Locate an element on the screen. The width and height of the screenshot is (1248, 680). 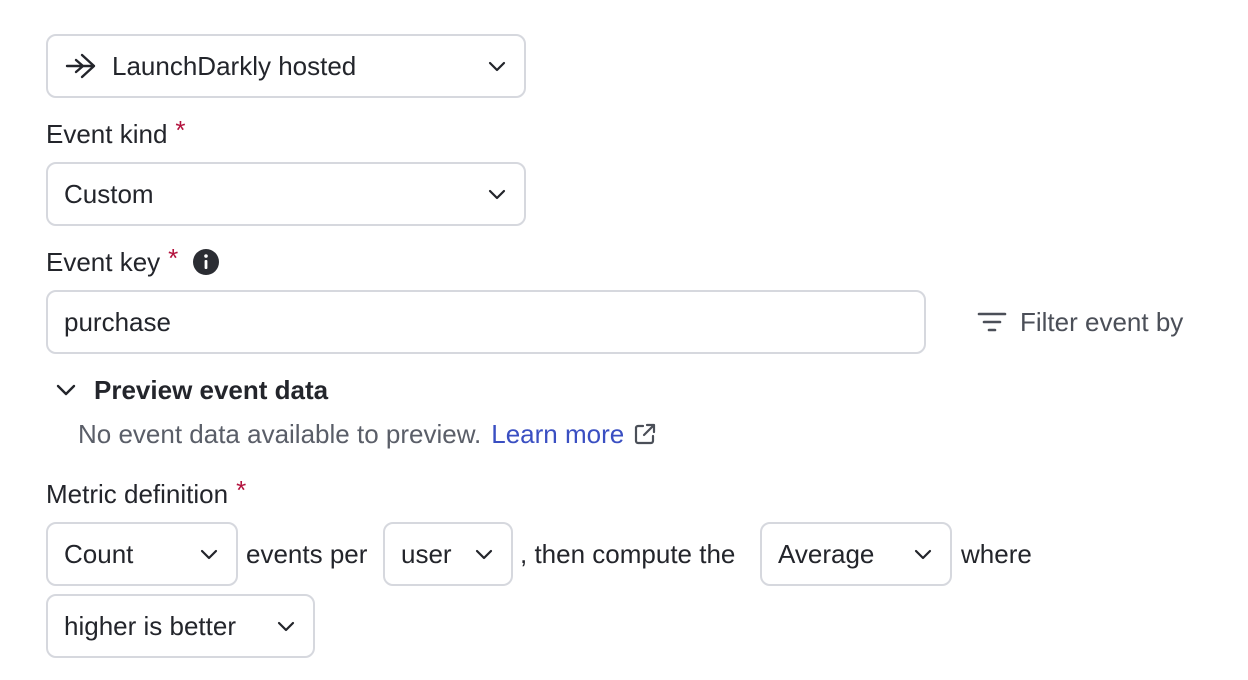
arrow-right-icon is located at coordinates (80, 66).